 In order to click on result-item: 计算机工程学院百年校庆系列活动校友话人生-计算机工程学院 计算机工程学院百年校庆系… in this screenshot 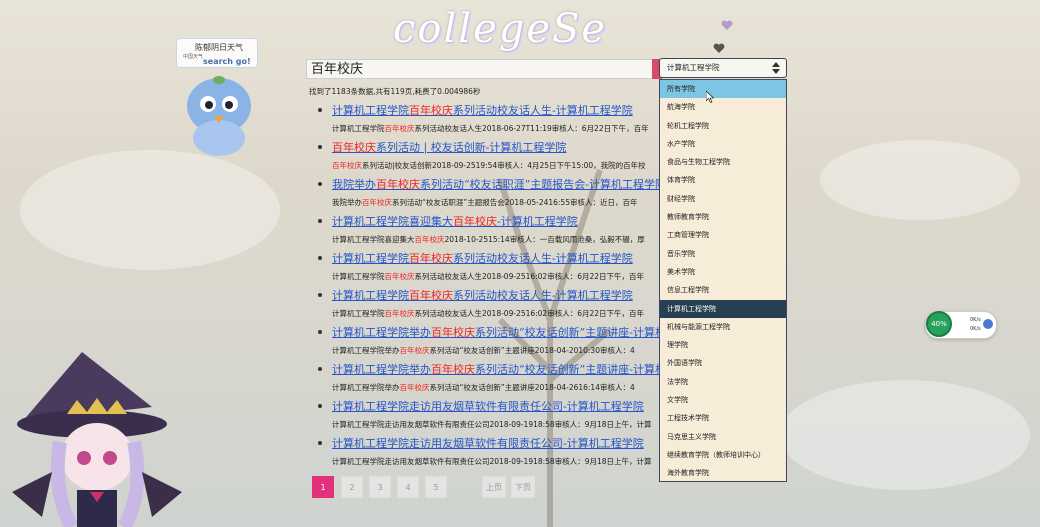, I will do `click(498, 268)`.